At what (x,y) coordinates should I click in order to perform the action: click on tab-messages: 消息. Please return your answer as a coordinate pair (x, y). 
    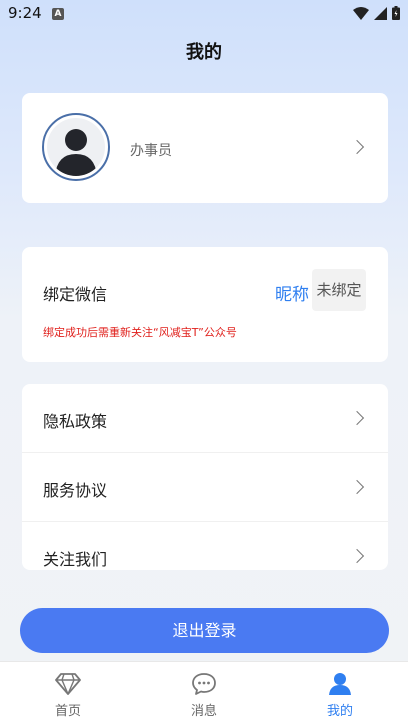
    Looking at the image, I should click on (204, 694).